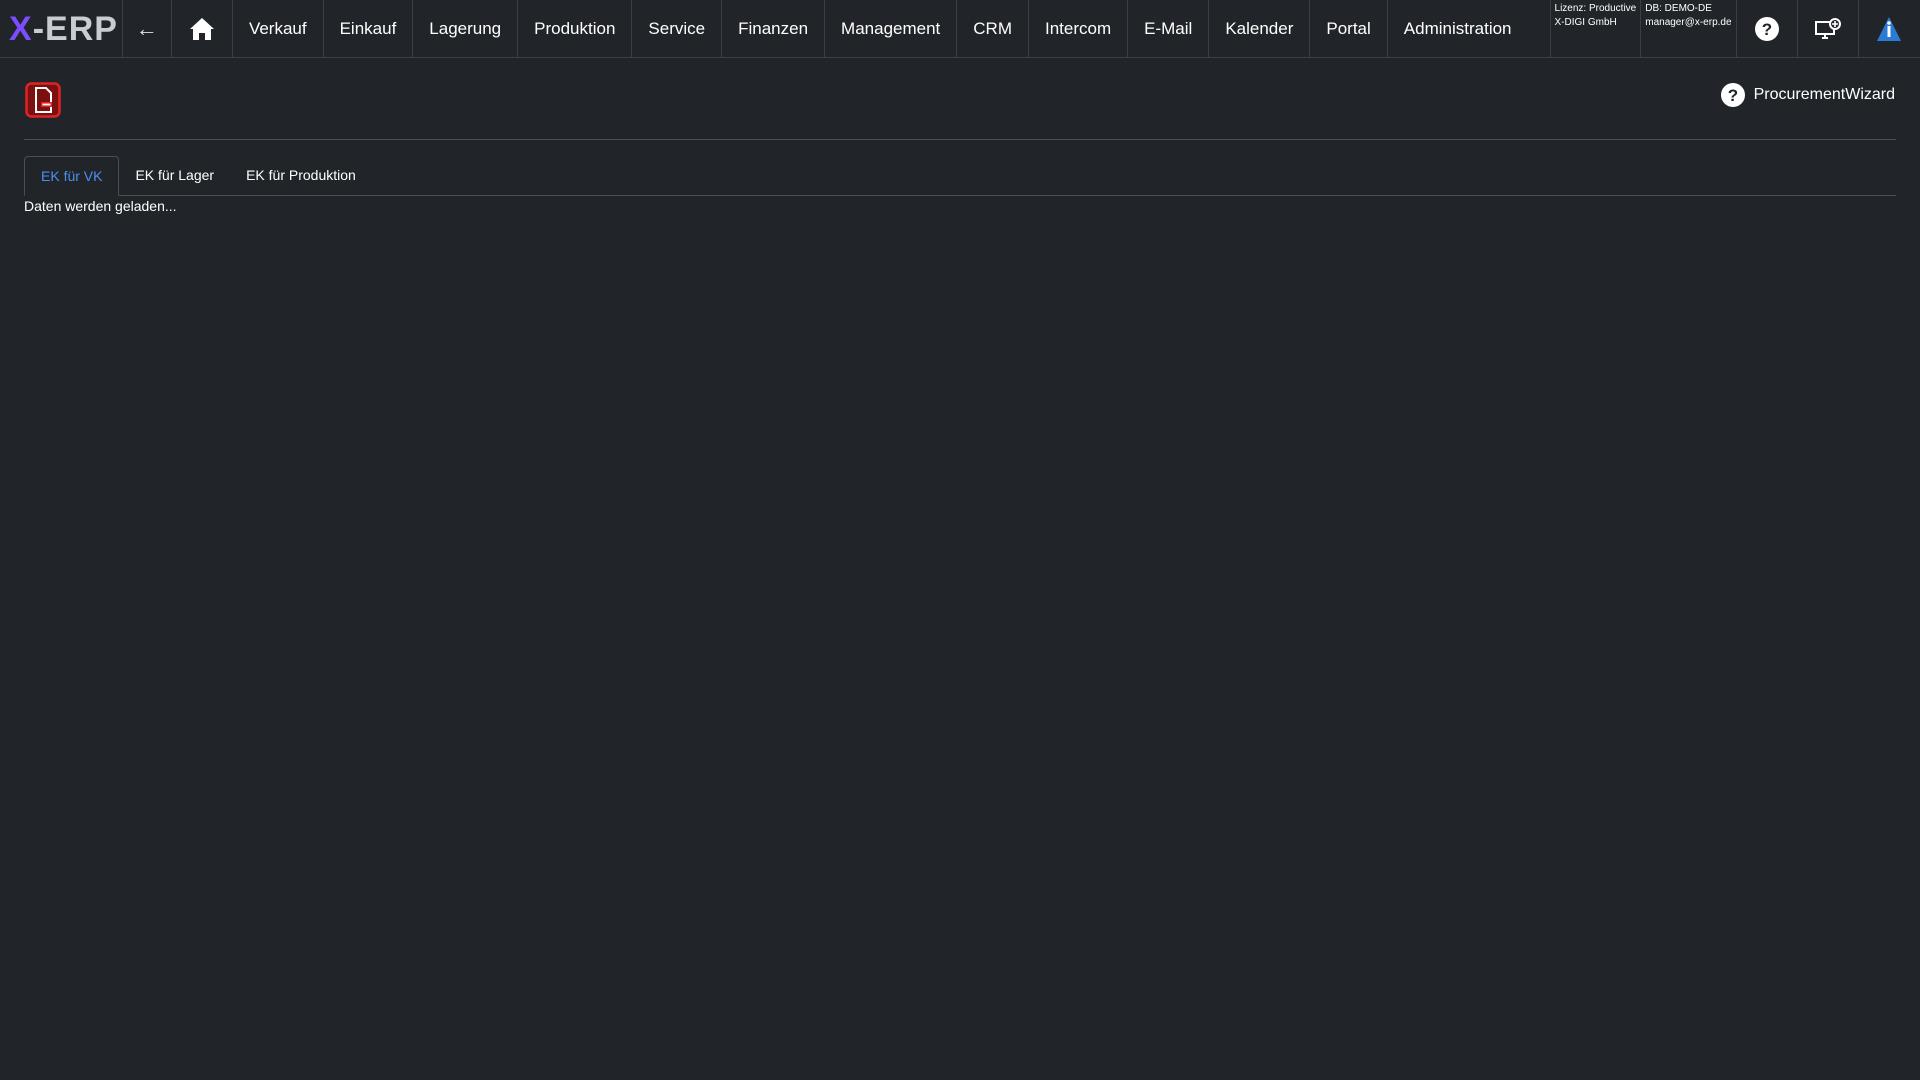 This screenshot has height=1080, width=1920. What do you see at coordinates (1585, 22) in the screenshot?
I see `company-line: X-DIGI GmbH` at bounding box center [1585, 22].